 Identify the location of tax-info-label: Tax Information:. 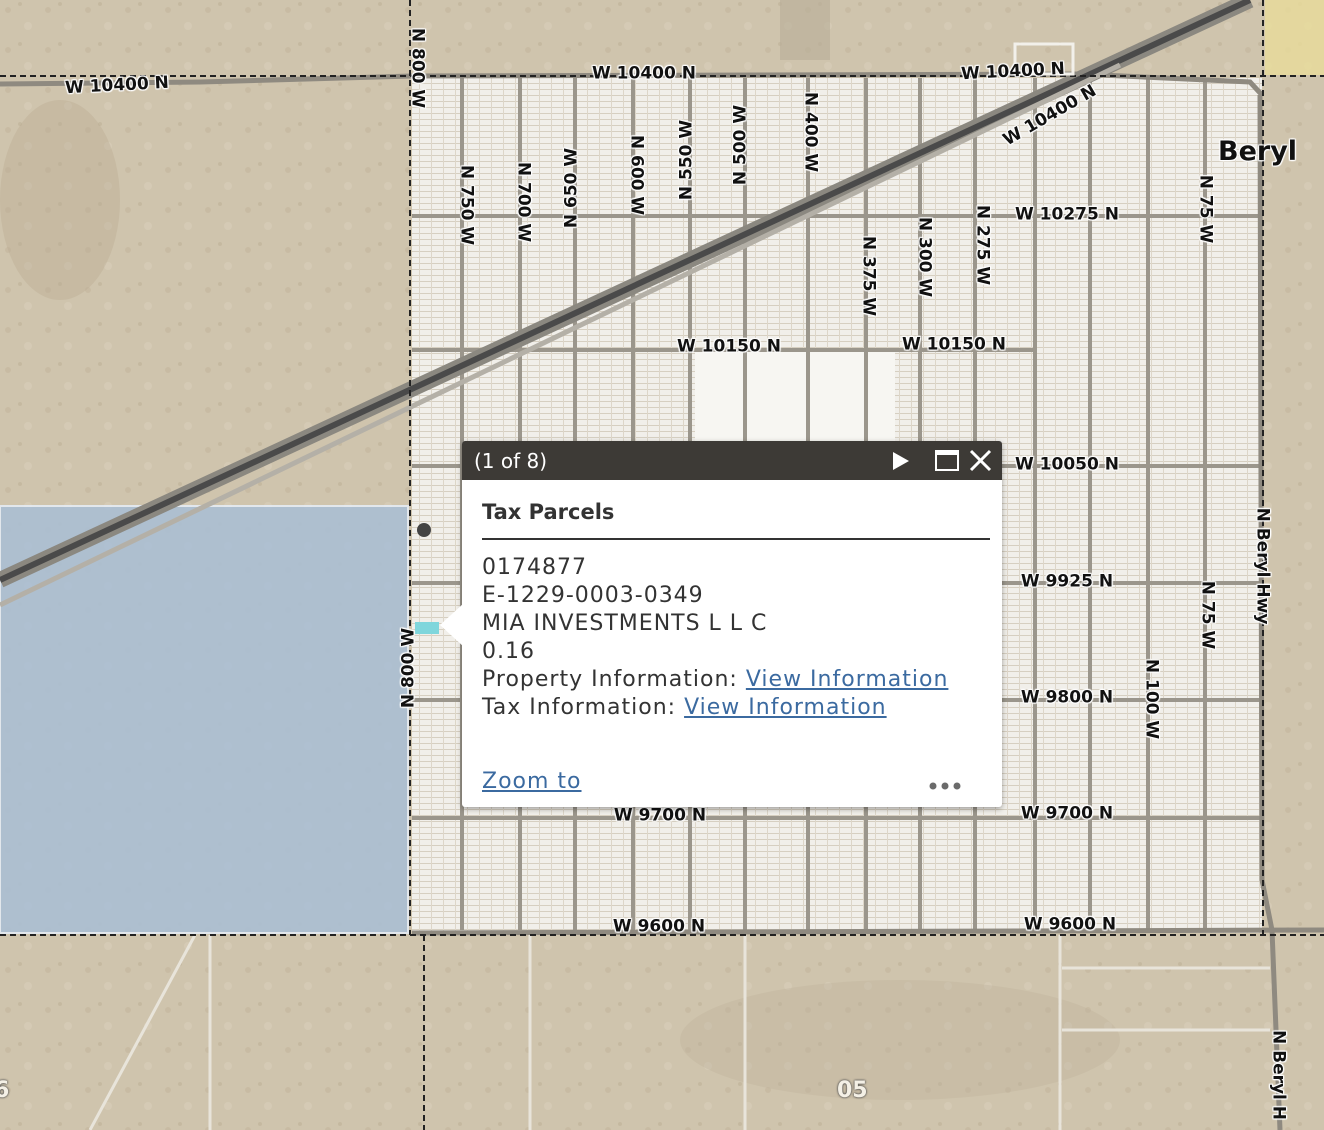
(579, 707).